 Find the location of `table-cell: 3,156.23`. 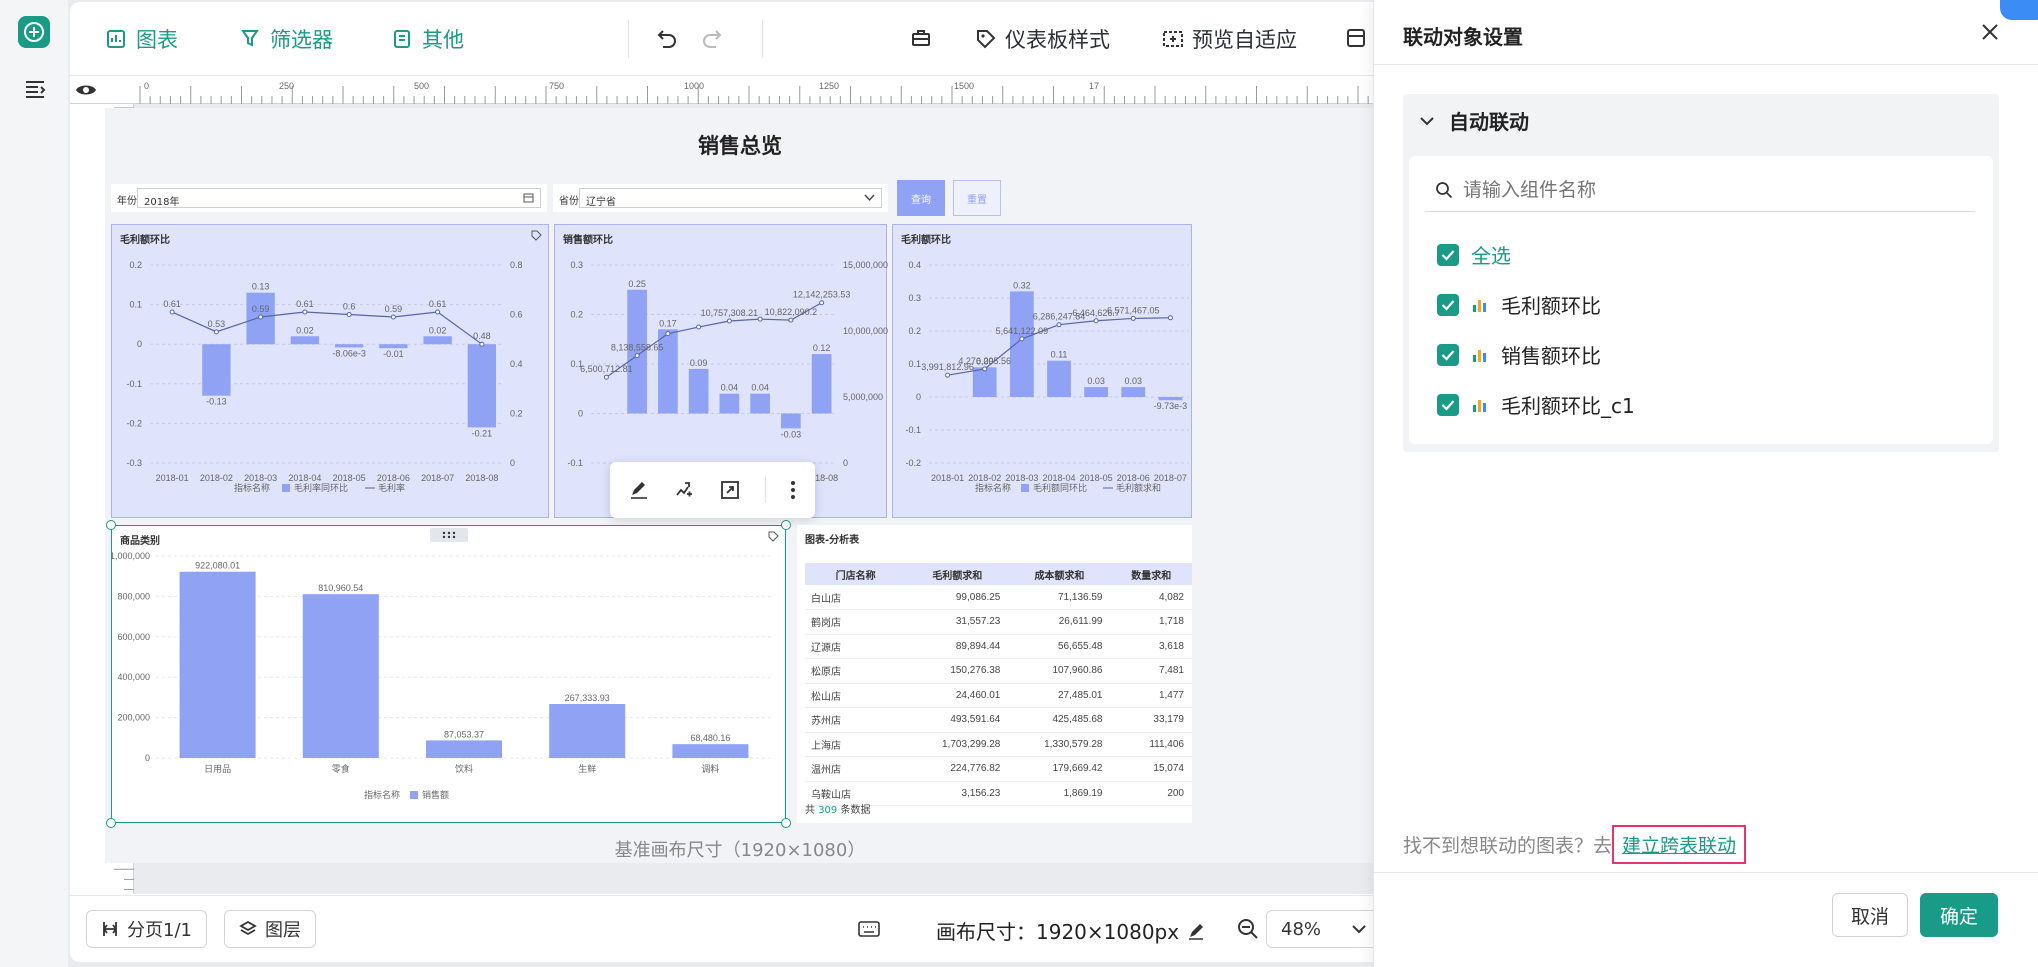

table-cell: 3,156.23 is located at coordinates (957, 793).